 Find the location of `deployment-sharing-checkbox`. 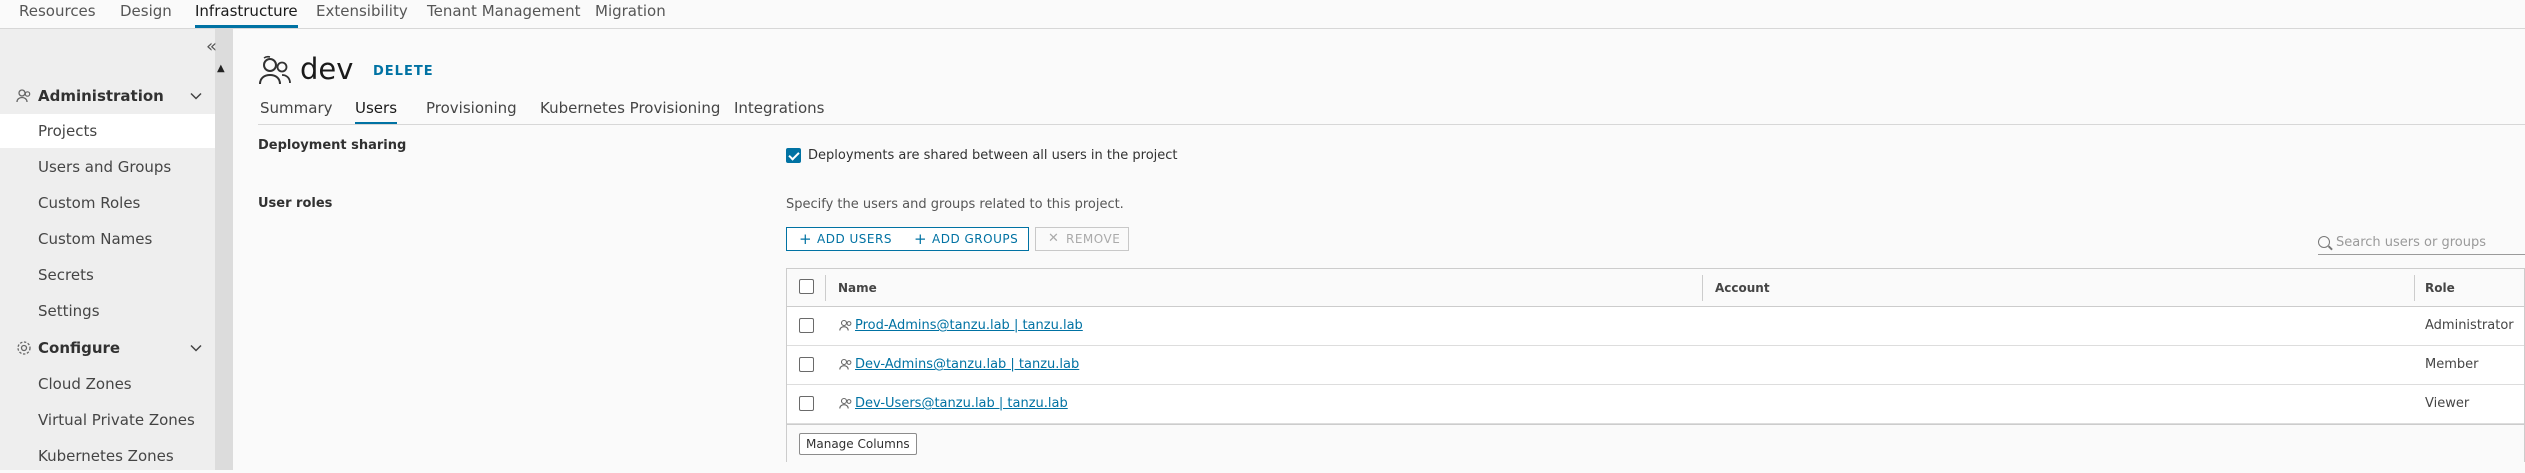

deployment-sharing-checkbox is located at coordinates (793, 155).